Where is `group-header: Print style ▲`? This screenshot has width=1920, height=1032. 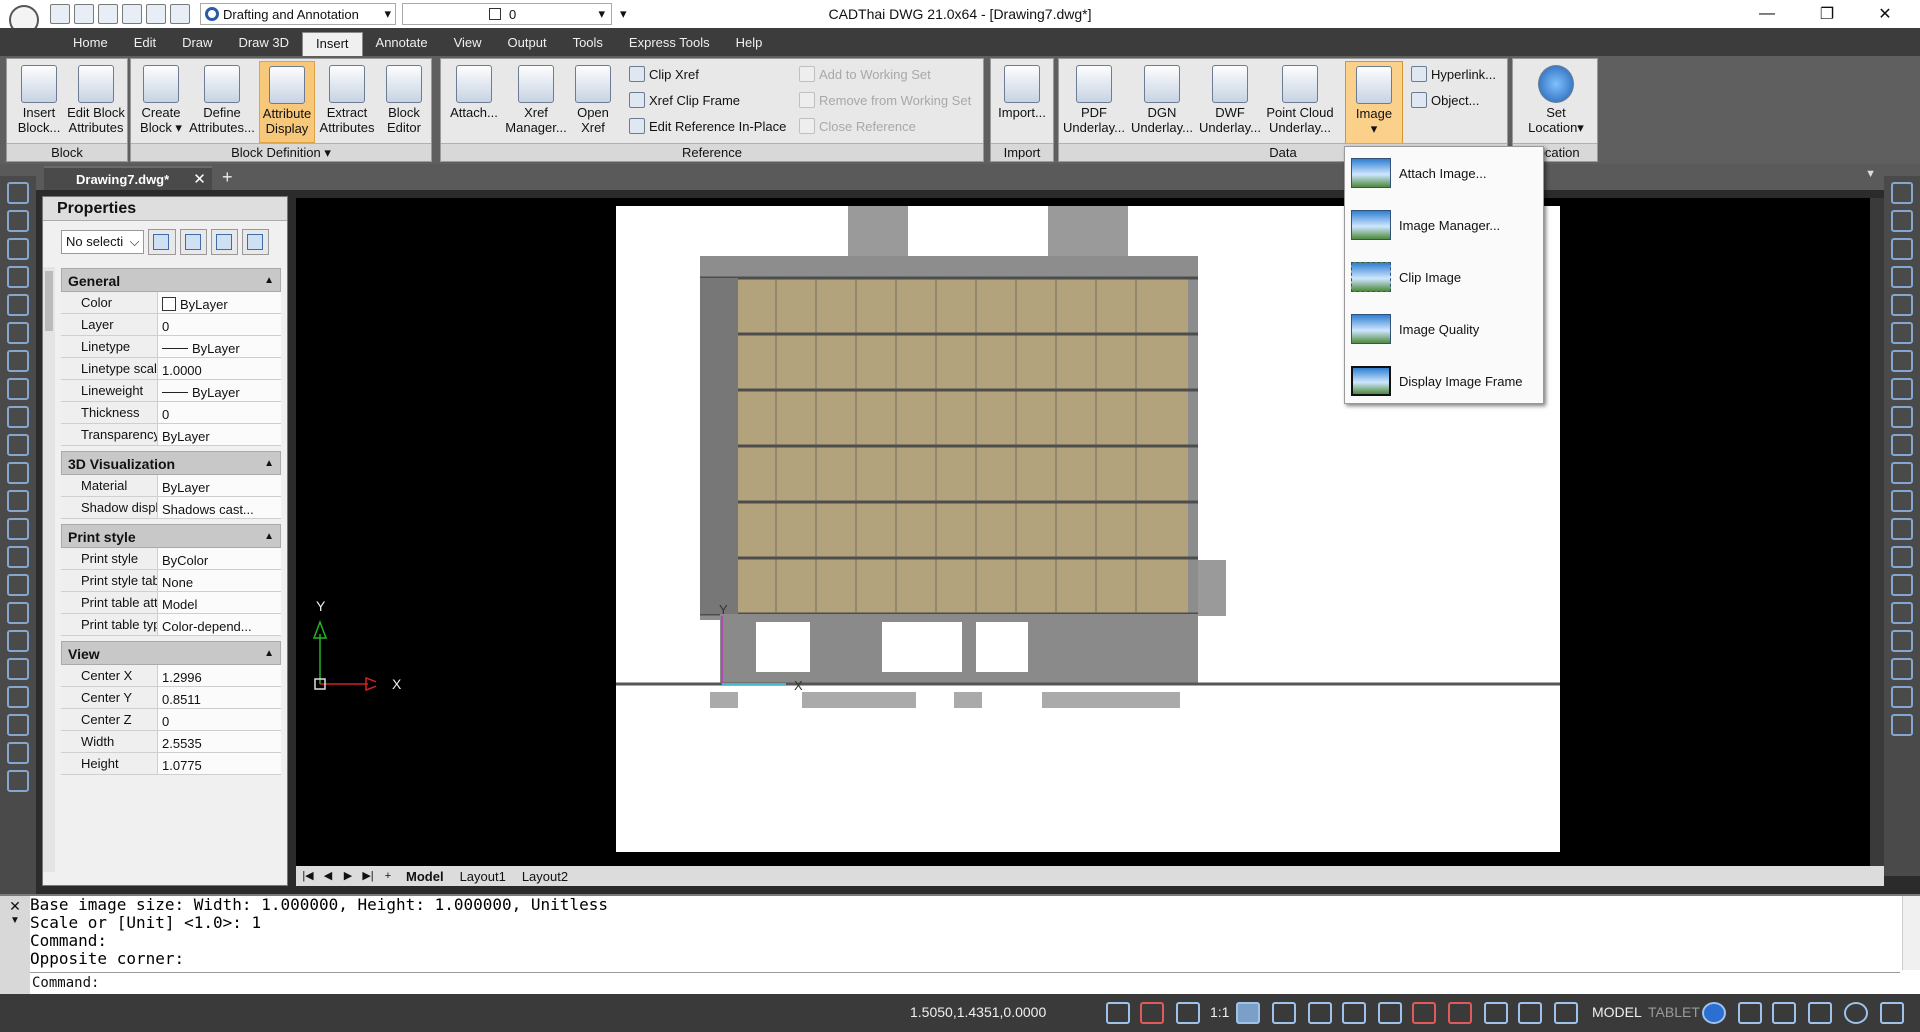 group-header: Print style ▲ is located at coordinates (171, 536).